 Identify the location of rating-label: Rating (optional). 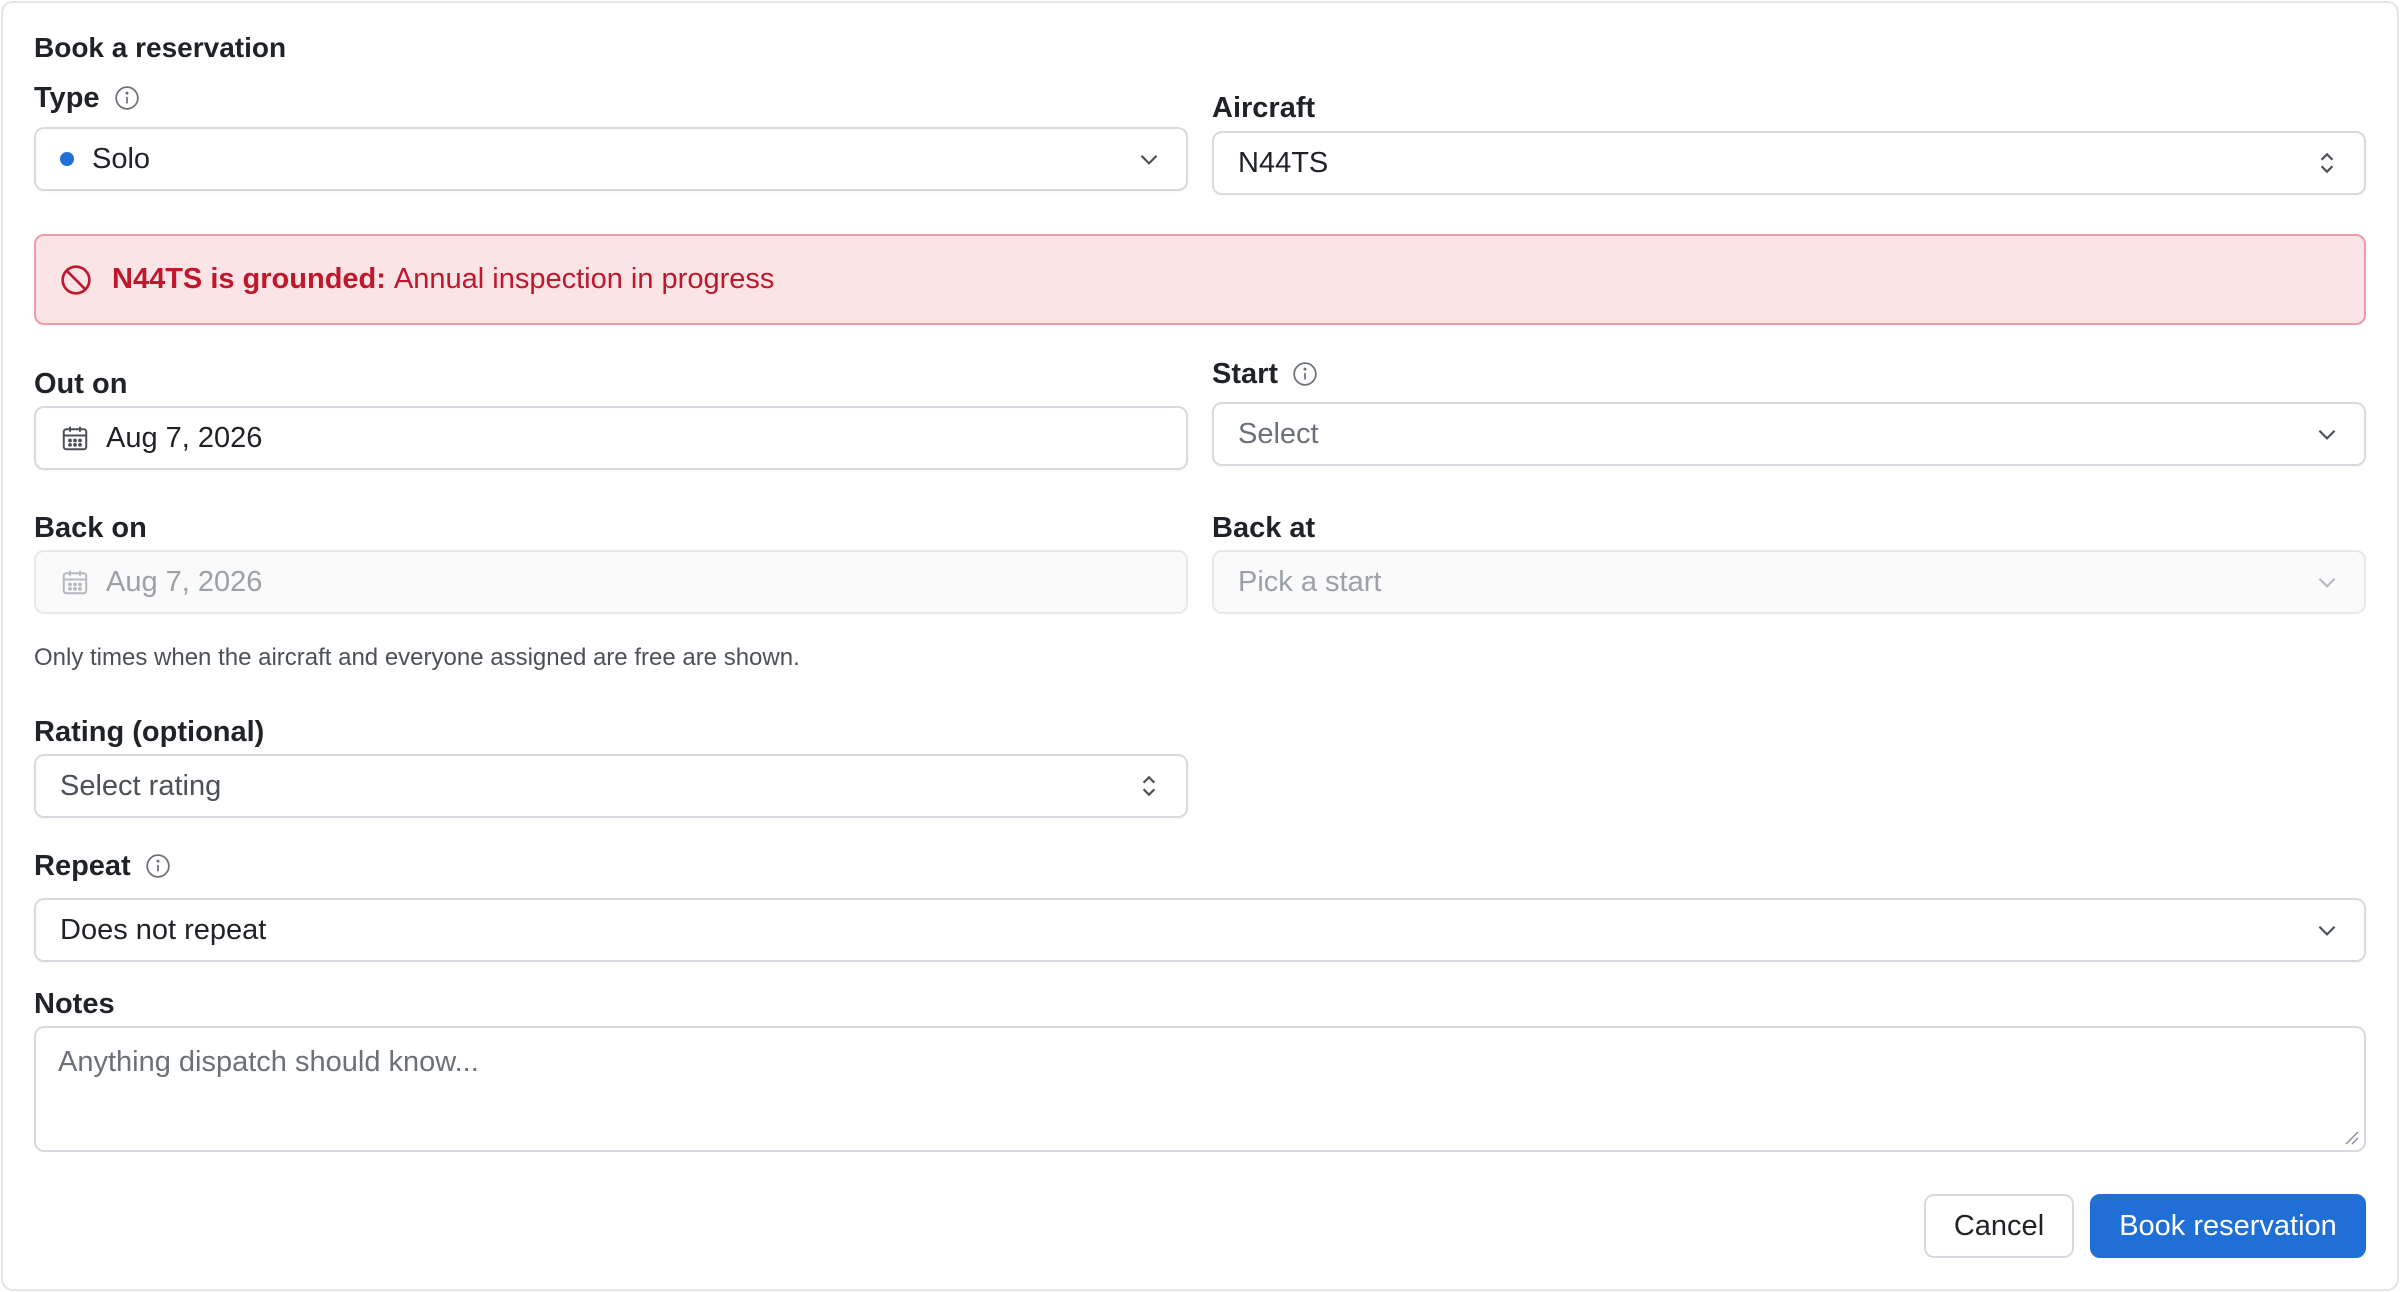
(149, 732).